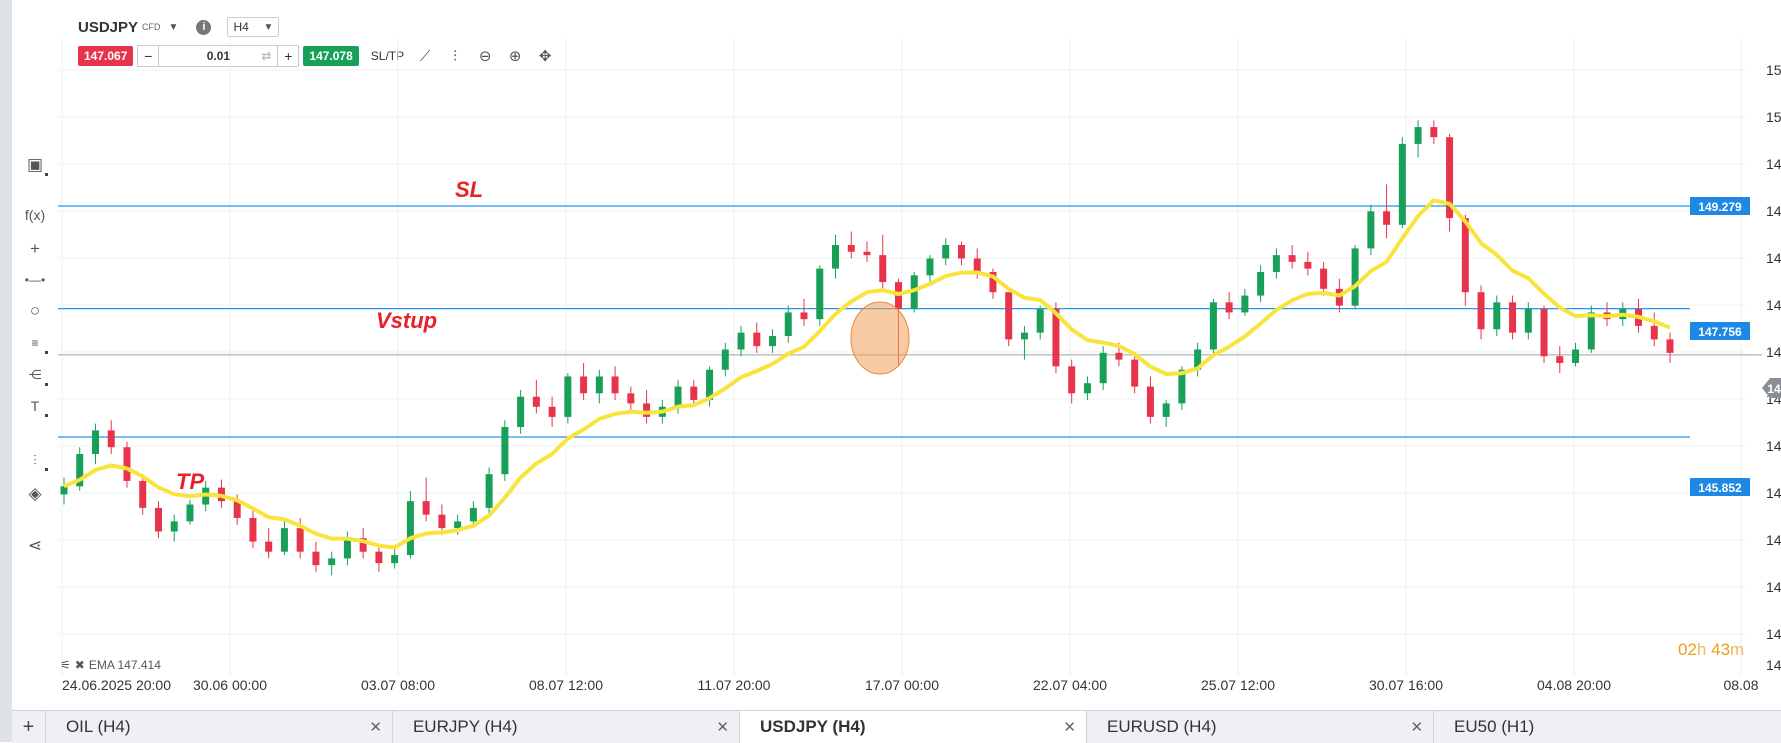 The height and width of the screenshot is (743, 1781). I want to click on timer-h-unit: h, so click(1701, 649).